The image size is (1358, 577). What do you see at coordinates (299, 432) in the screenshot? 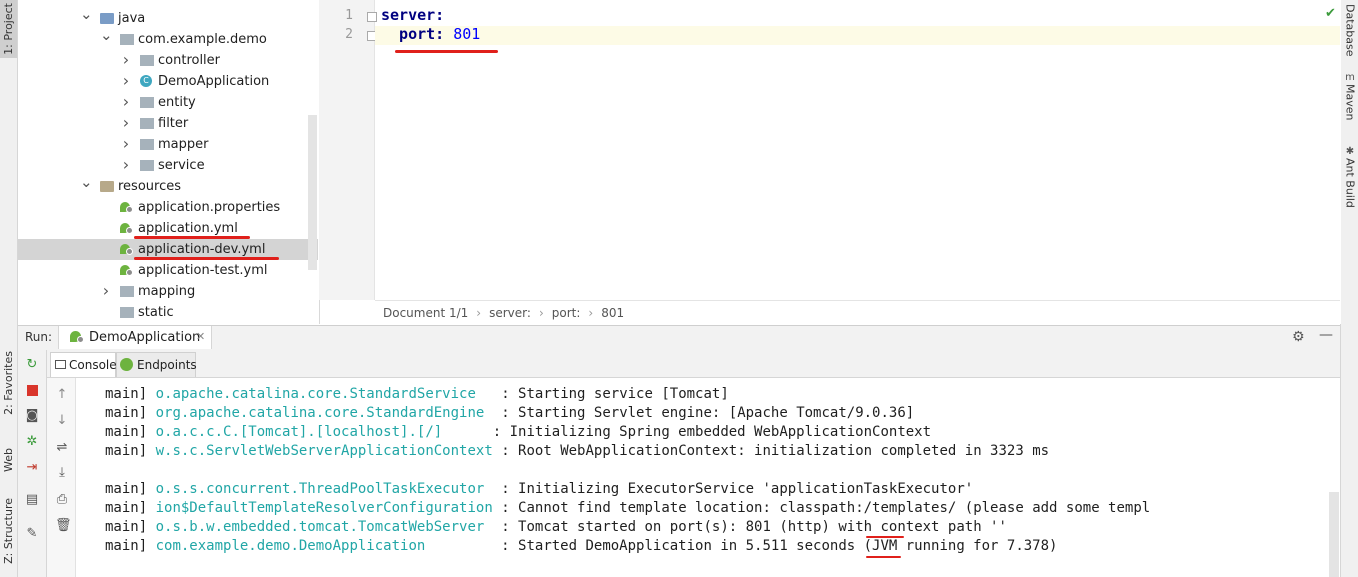
I see `log-logger: o.a.c.c.C.[Tomcat].[localhost].[/]` at bounding box center [299, 432].